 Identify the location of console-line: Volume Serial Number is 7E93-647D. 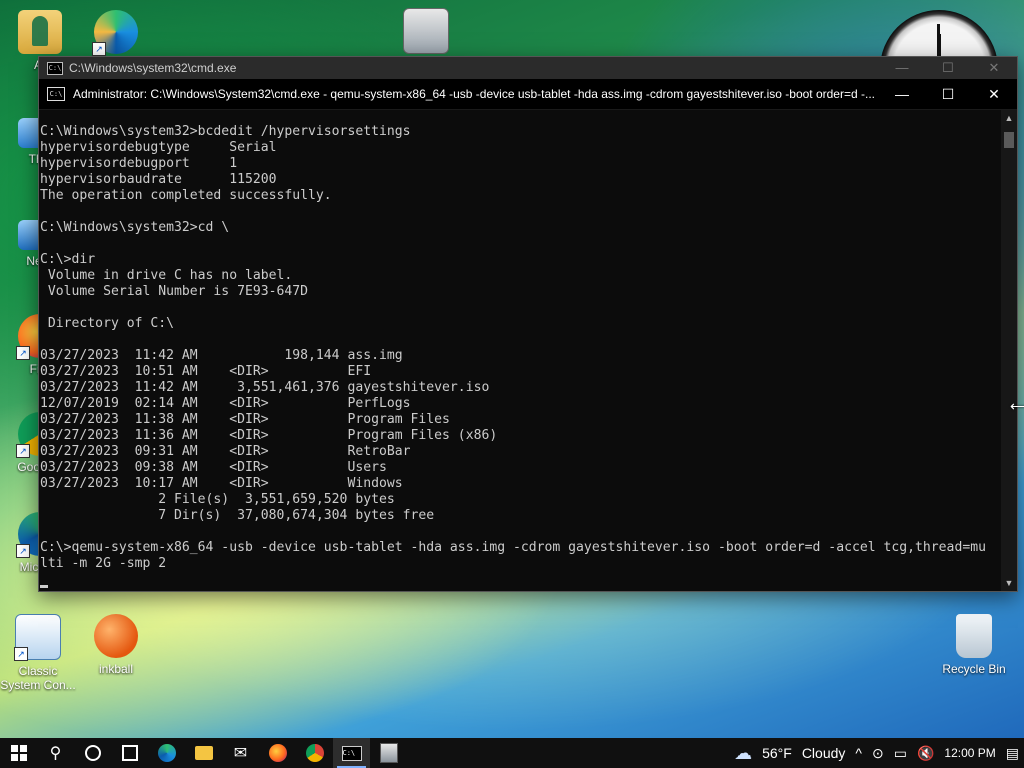
(178, 291).